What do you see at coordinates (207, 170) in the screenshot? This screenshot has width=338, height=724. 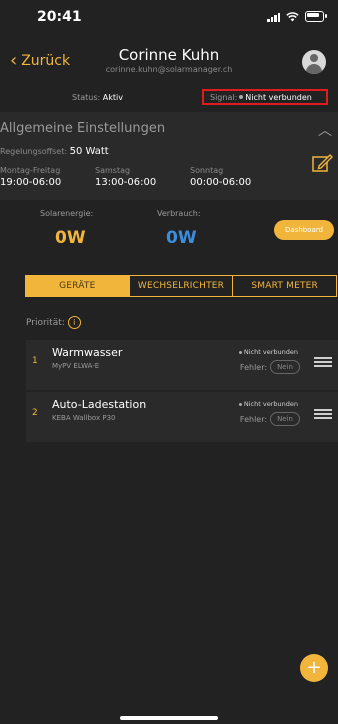 I see `schedule-label: Sonntag` at bounding box center [207, 170].